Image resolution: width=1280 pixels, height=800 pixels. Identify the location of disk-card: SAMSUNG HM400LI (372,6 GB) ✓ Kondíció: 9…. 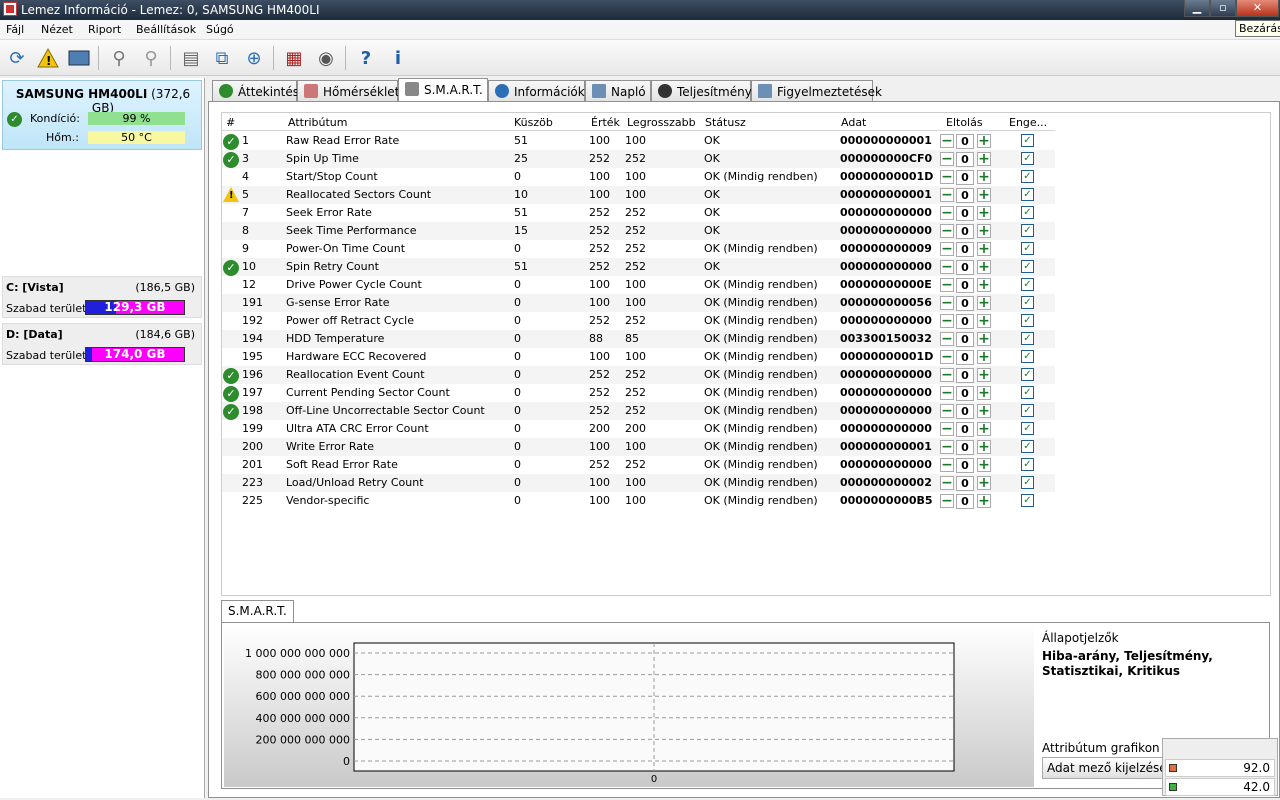
(102, 115).